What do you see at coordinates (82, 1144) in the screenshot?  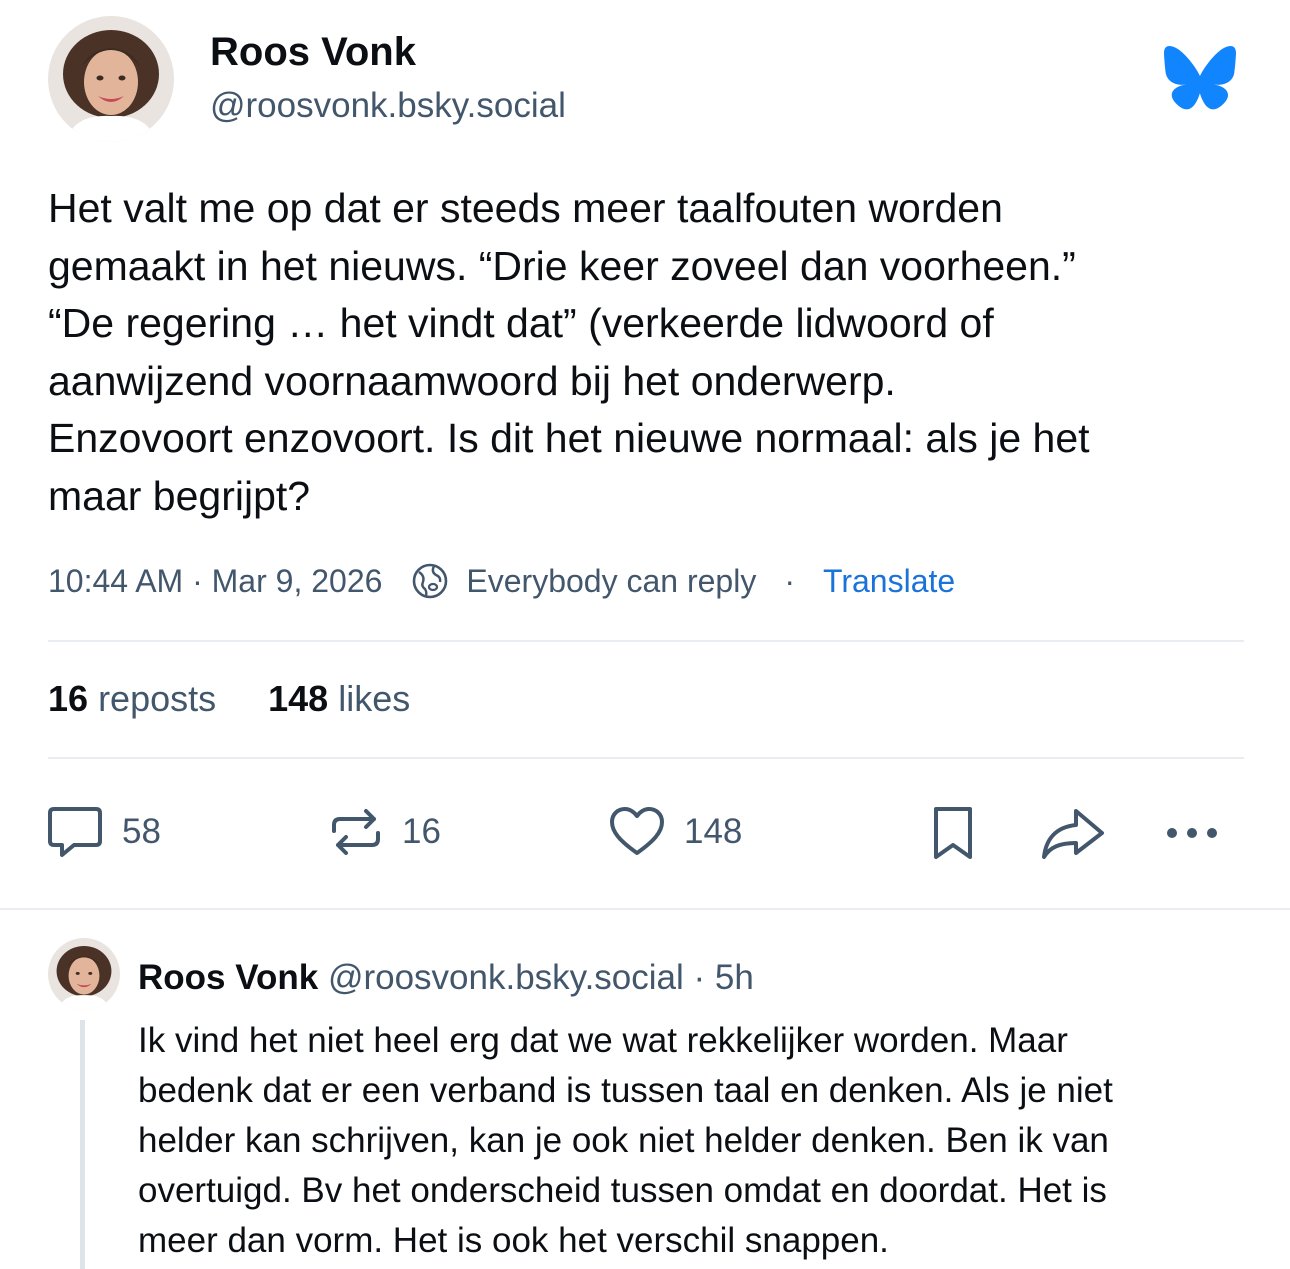 I see `thread-line` at bounding box center [82, 1144].